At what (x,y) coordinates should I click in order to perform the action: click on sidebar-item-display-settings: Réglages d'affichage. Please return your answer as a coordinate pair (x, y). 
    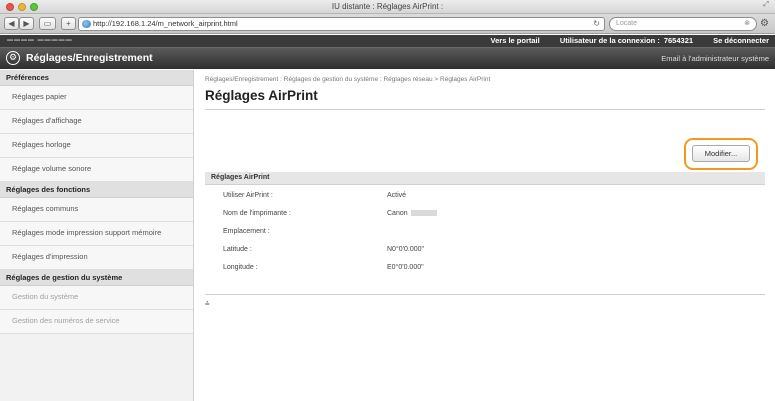
    Looking at the image, I should click on (96, 122).